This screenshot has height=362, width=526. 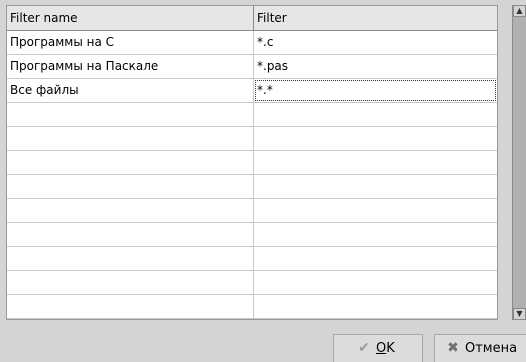 I want to click on ok-label: OK, so click(x=385, y=348).